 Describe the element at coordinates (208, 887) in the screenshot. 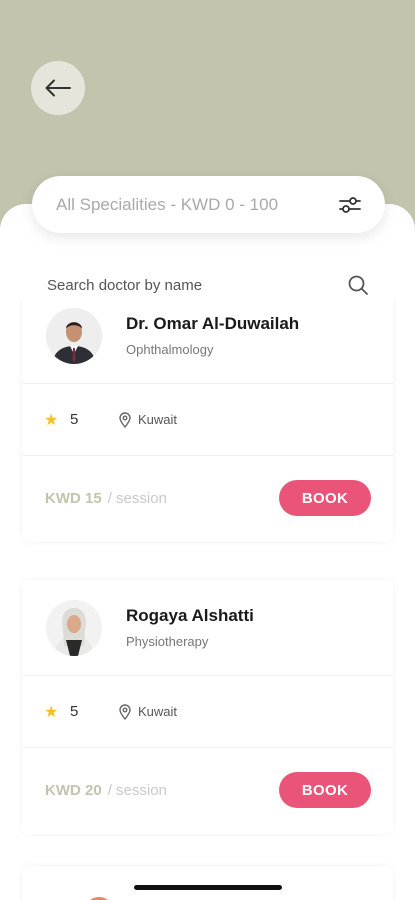

I see `home-indicator` at that location.